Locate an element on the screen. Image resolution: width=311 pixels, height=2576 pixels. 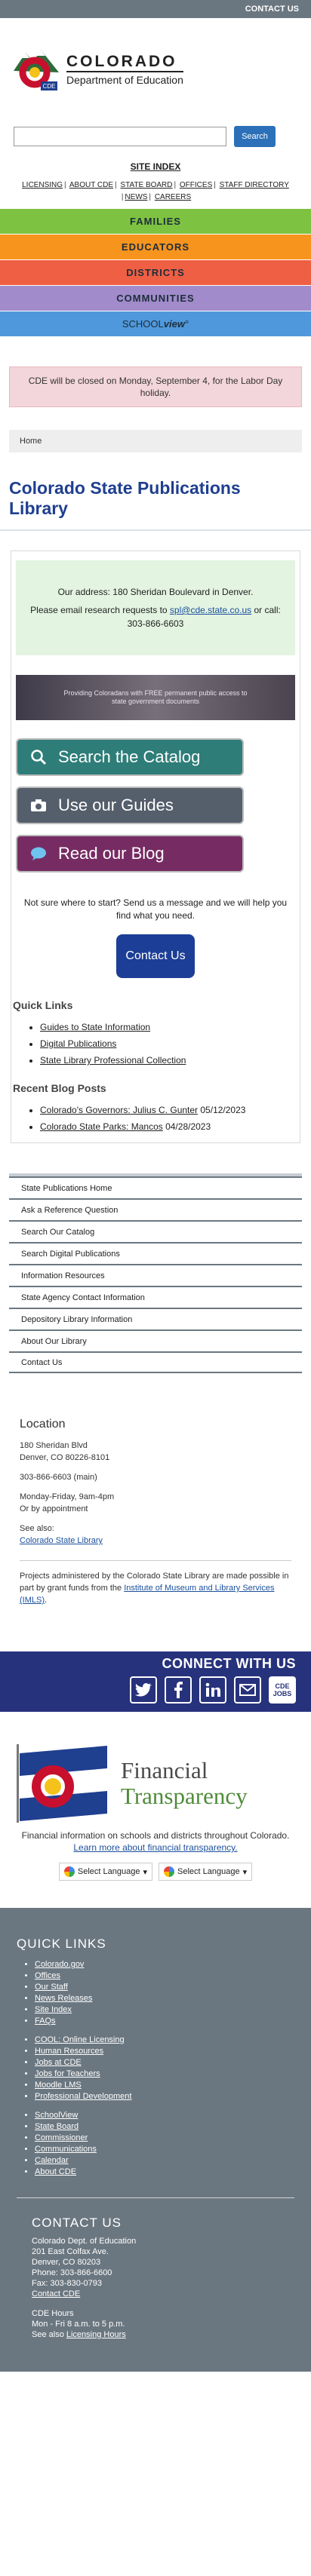
footer-link: About CDE is located at coordinates (55, 2171).